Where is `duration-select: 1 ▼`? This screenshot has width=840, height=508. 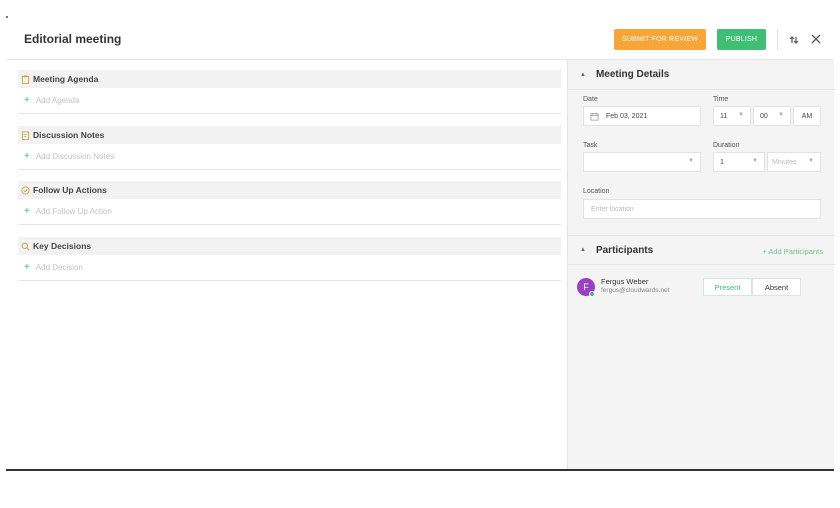
duration-select: 1 ▼ is located at coordinates (739, 162).